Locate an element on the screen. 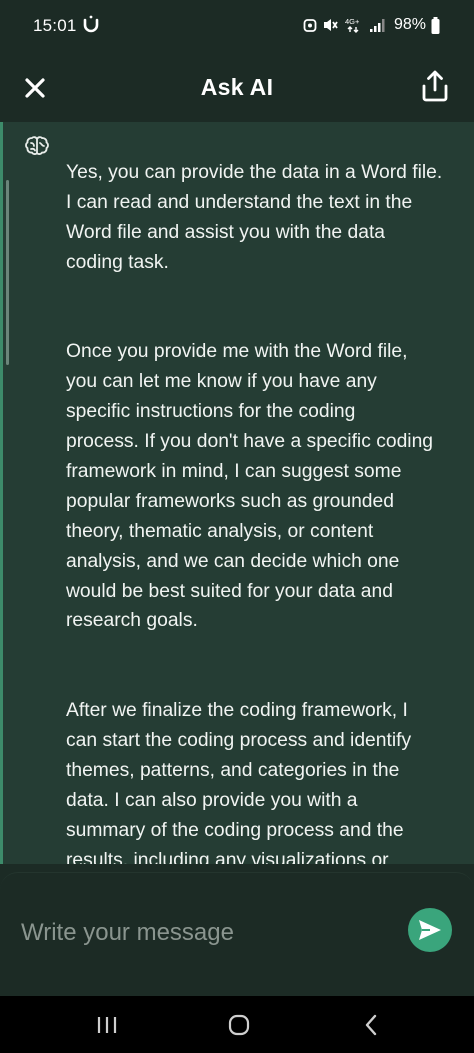 Image resolution: width=474 pixels, height=1053 pixels. mute-icon is located at coordinates (330, 25).